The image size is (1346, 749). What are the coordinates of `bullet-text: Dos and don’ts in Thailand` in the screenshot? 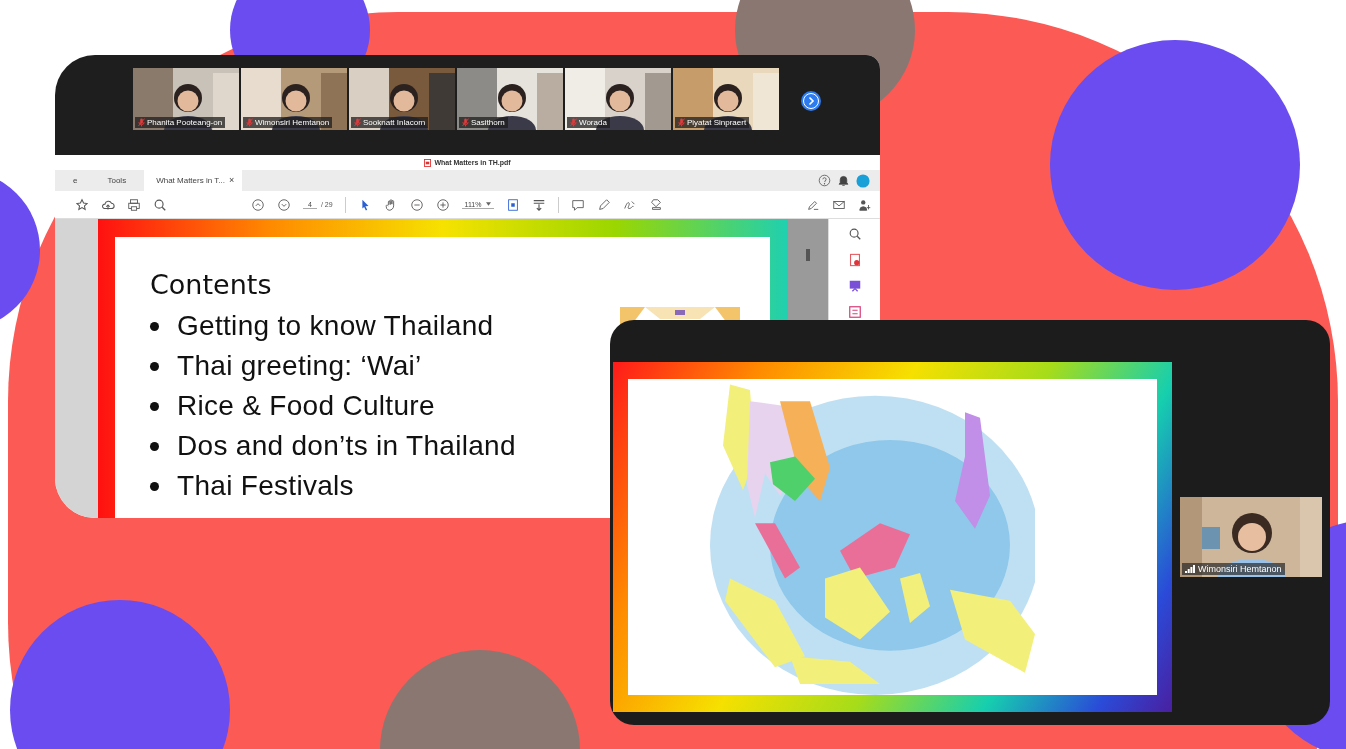 It's located at (346, 446).